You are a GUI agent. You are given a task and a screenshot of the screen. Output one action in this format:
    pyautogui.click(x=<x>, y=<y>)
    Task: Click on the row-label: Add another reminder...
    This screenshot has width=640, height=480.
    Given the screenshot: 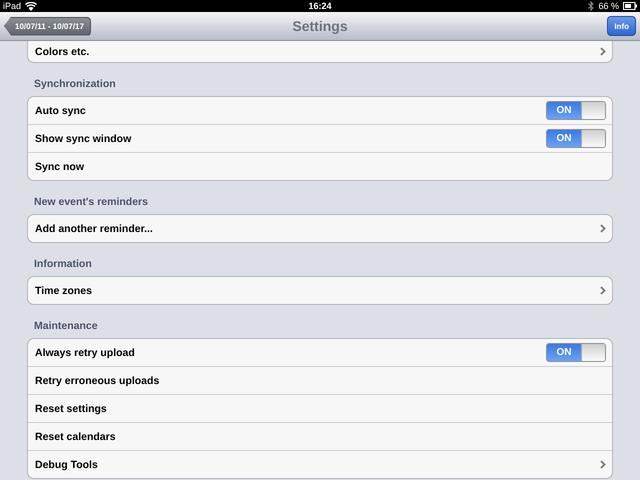 What is the action you would take?
    pyautogui.click(x=94, y=228)
    